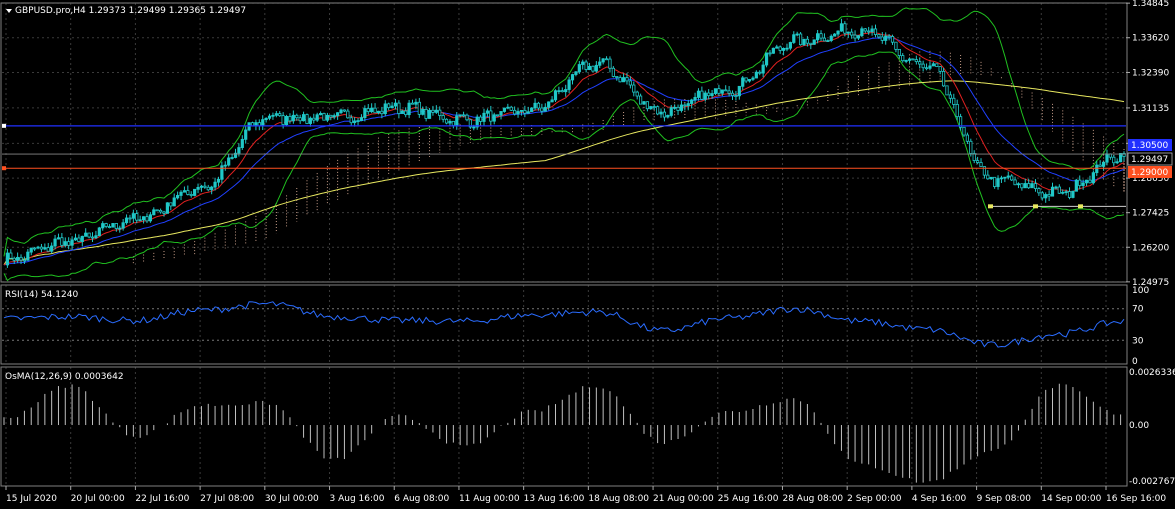  What do you see at coordinates (683, 499) in the screenshot?
I see `time-tick-label: 21 Aug 00:00` at bounding box center [683, 499].